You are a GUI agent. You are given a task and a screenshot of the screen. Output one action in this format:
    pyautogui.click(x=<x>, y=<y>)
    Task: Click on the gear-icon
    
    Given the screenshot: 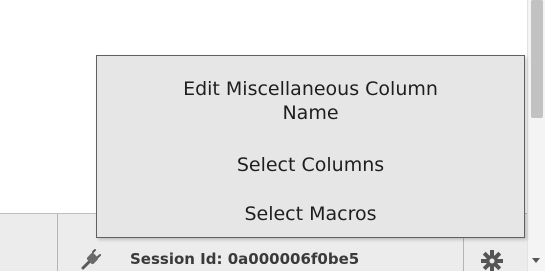 What is the action you would take?
    pyautogui.click(x=492, y=259)
    